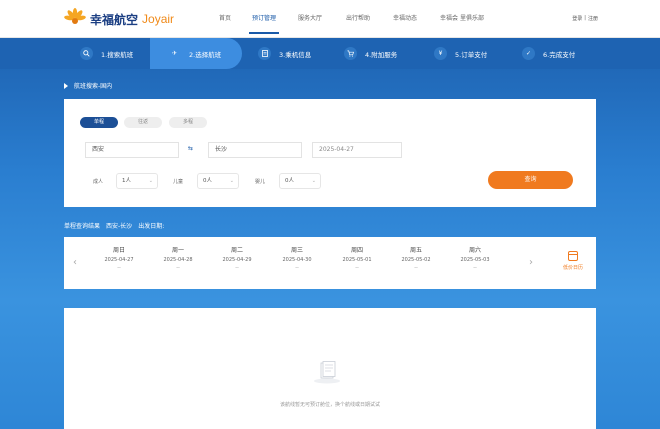 The image size is (660, 429). I want to click on weekday: 周日, so click(118, 250).